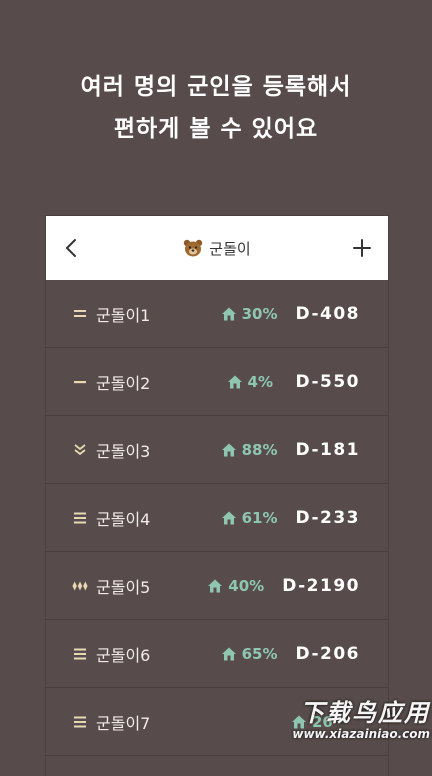  What do you see at coordinates (361, 734) in the screenshot?
I see `watermark-url: www.xiazainiao.com` at bounding box center [361, 734].